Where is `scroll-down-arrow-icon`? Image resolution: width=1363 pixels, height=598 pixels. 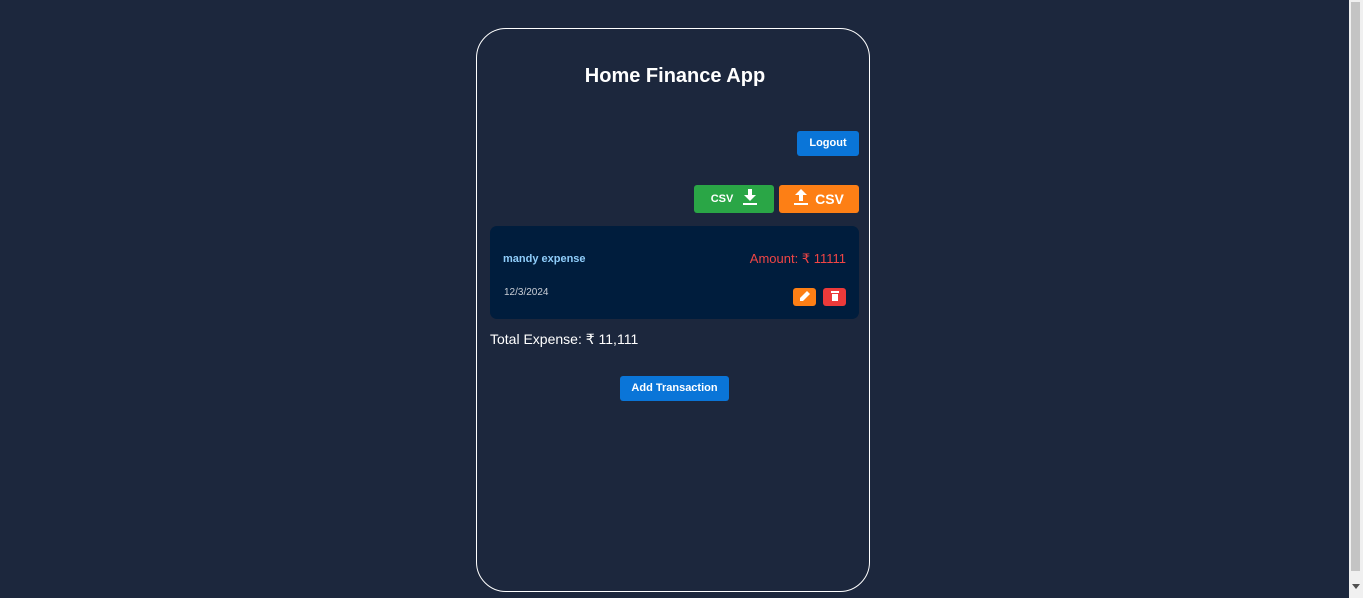
scroll-down-arrow-icon is located at coordinates (1356, 586).